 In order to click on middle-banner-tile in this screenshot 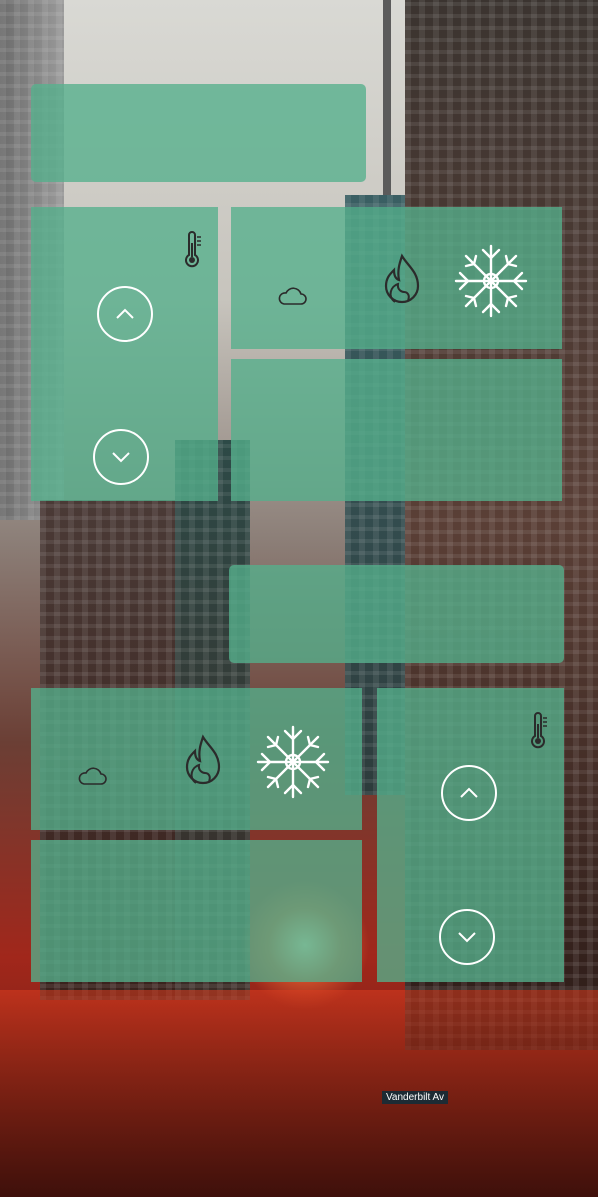, I will do `click(396, 614)`.